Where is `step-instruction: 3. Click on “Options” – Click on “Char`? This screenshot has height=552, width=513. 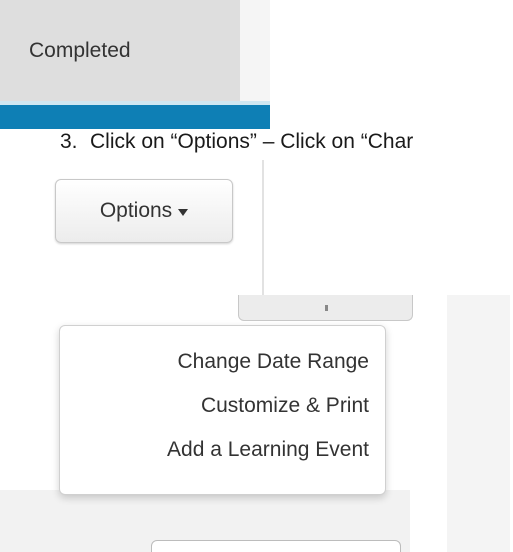 step-instruction: 3. Click on “Options” – Click on “Char is located at coordinates (236, 142).